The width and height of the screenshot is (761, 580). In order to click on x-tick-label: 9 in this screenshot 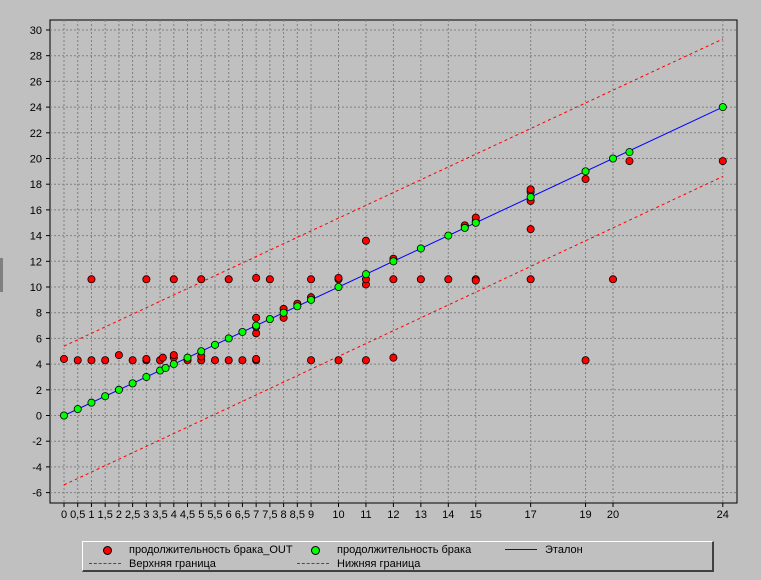, I will do `click(311, 515)`.